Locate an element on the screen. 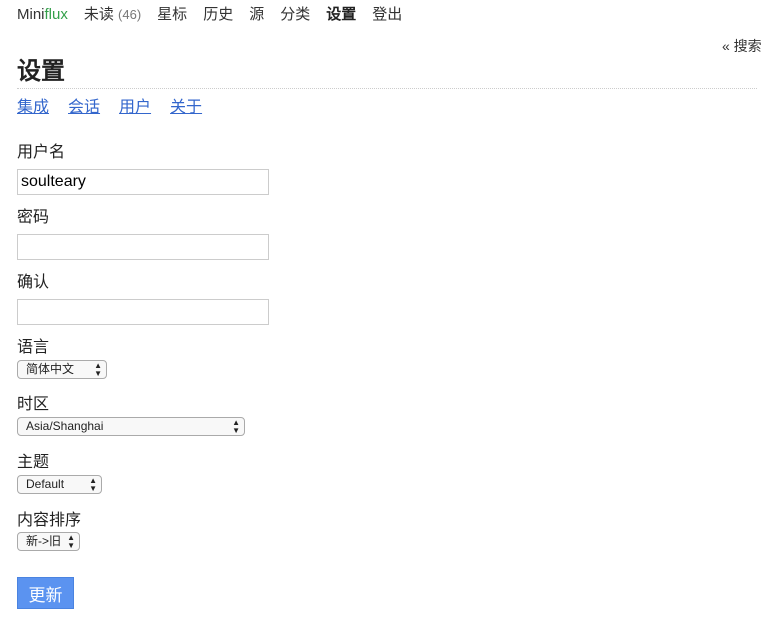 This screenshot has height=634, width=784. nav-unread: 未读 (46) is located at coordinates (112, 15).